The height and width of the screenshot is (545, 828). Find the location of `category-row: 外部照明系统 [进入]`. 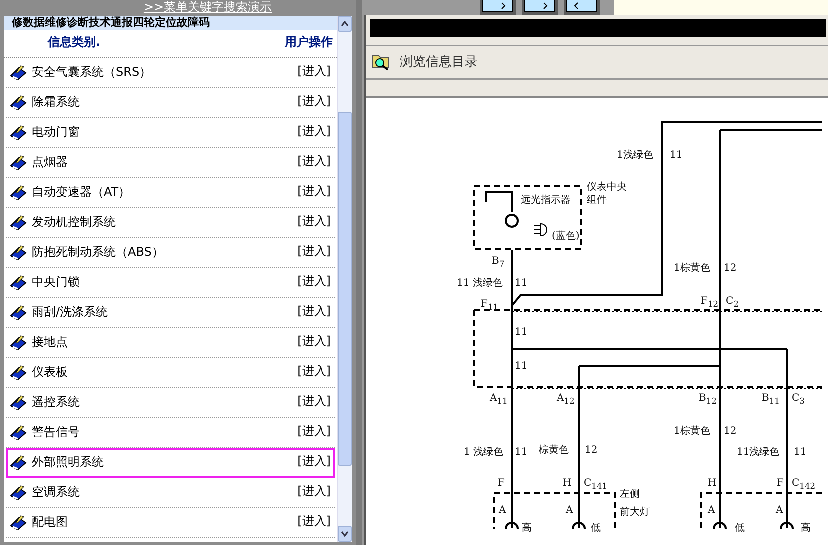

category-row: 外部照明系统 [进入] is located at coordinates (170, 463).